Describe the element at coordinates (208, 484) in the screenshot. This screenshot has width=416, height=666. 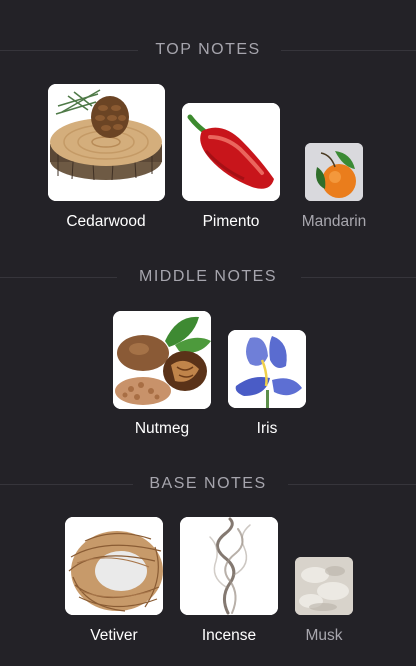
I see `section-header: BASE NOTES` at that location.